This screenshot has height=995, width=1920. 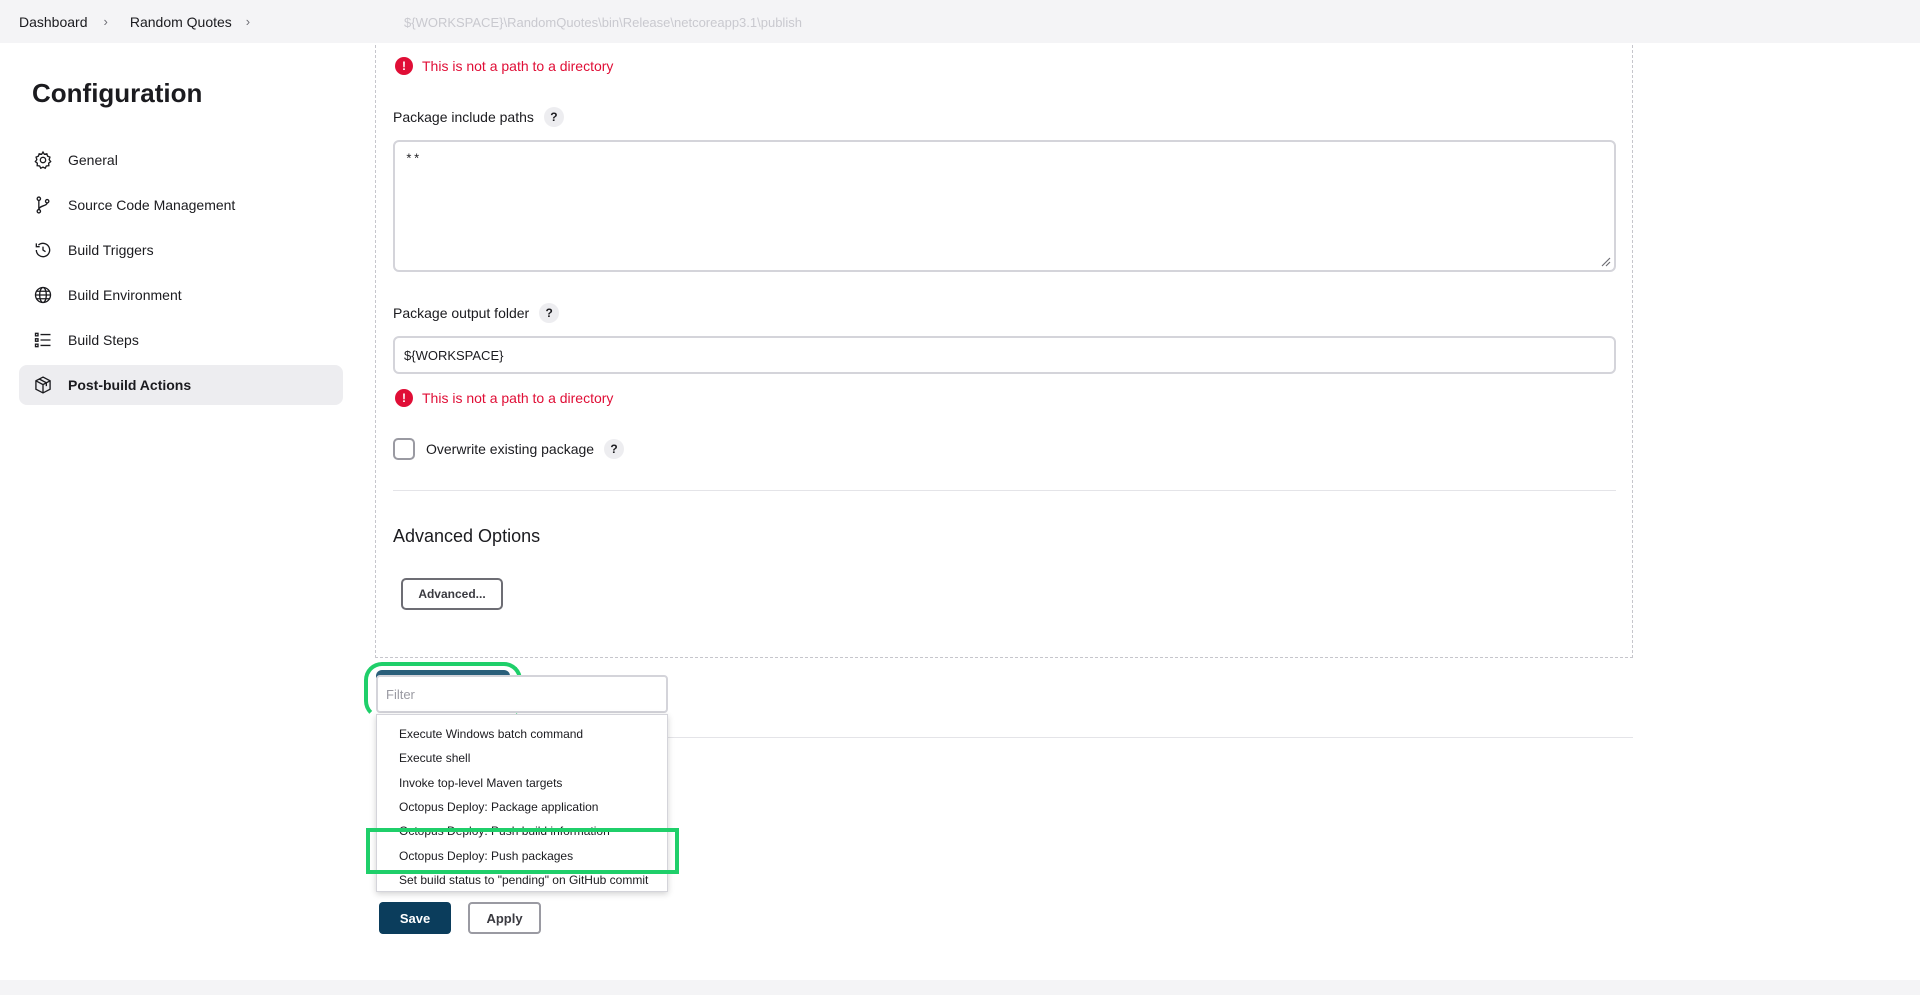 I want to click on sidebar-item-label: Source Code Management, so click(x=152, y=205).